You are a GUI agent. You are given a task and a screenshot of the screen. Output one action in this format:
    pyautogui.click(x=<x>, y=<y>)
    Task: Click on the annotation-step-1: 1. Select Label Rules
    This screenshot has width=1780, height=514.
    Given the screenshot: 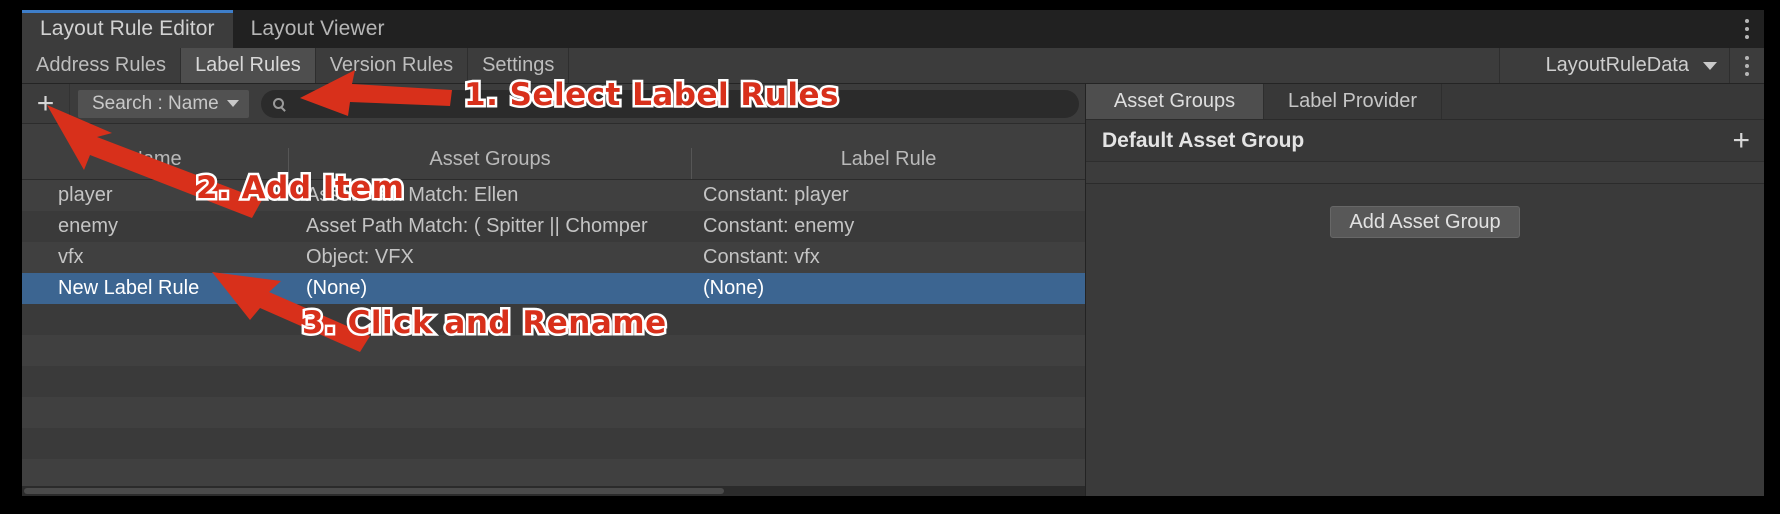 What is the action you would take?
    pyautogui.click(x=651, y=95)
    